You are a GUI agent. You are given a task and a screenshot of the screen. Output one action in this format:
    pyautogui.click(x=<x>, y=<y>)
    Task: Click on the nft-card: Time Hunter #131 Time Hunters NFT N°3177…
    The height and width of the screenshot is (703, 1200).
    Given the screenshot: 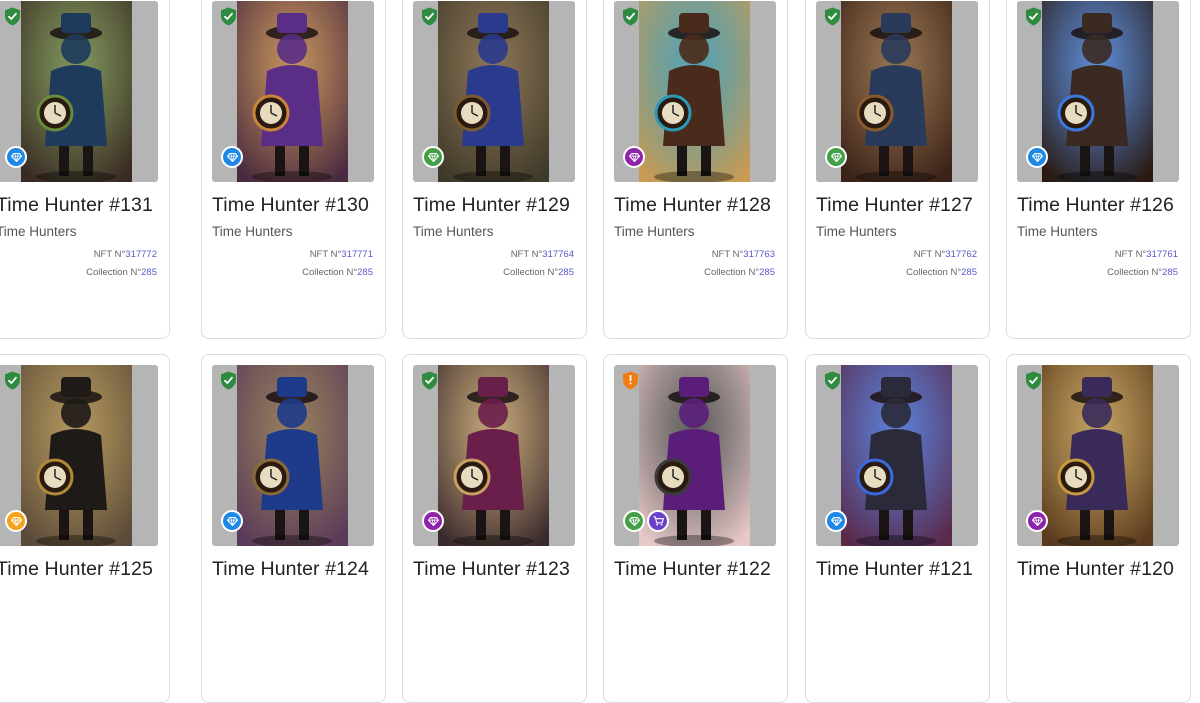 What is the action you would take?
    pyautogui.click(x=85, y=169)
    